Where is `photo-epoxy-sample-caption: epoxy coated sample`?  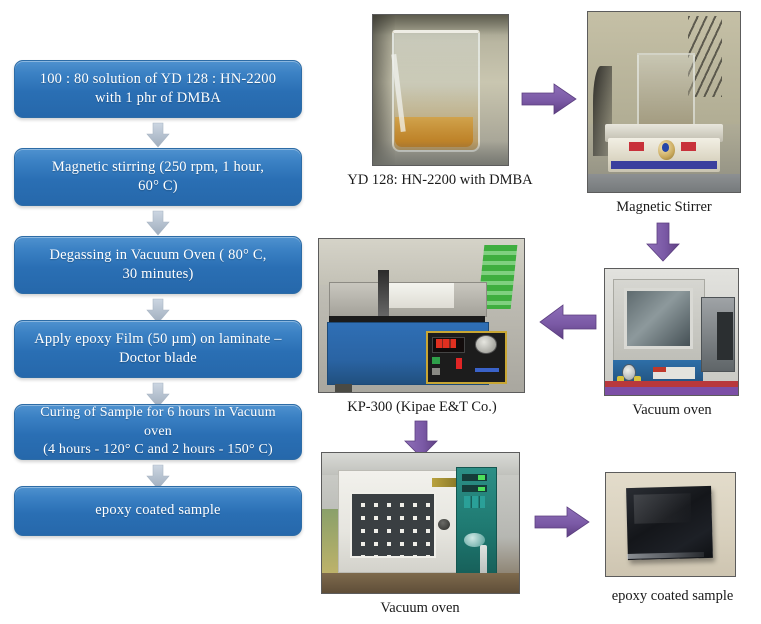
photo-epoxy-sample-caption: epoxy coated sample is located at coordinates (672, 596).